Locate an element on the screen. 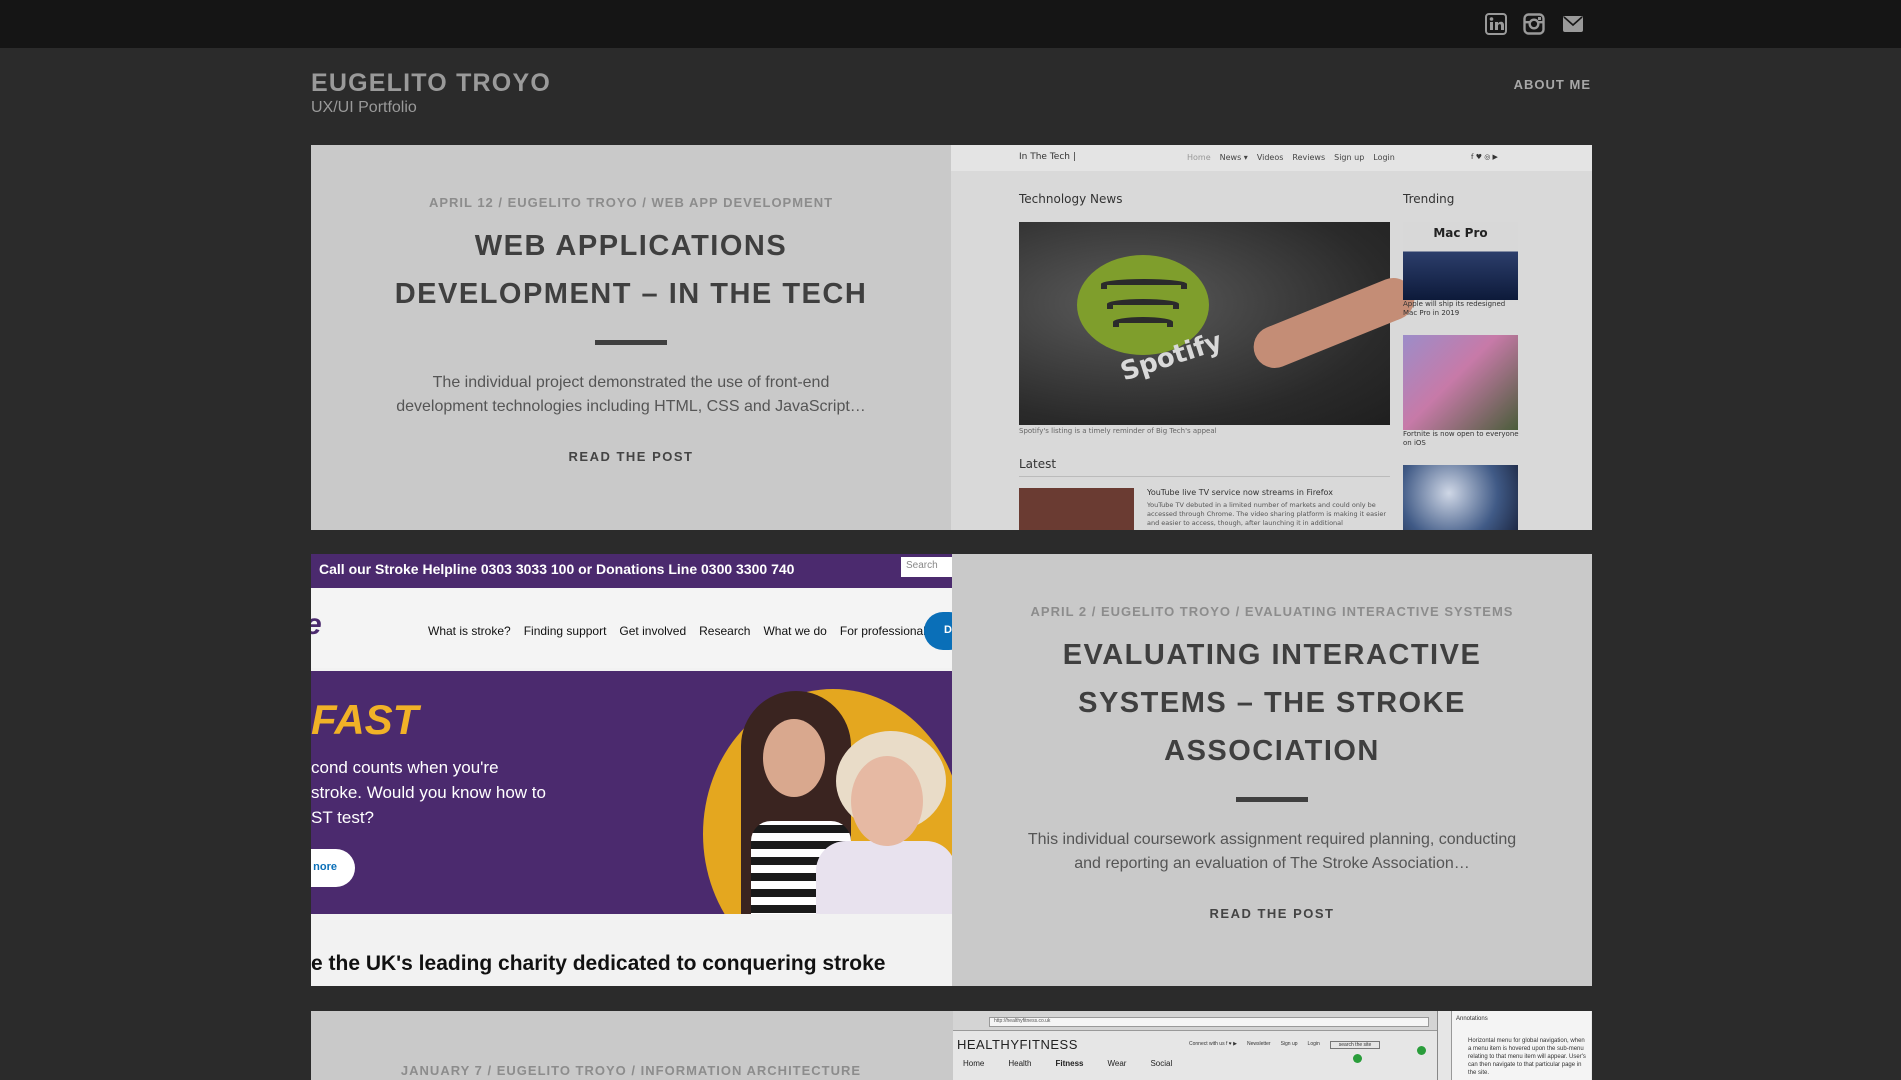 Image resolution: width=1901 pixels, height=1080 pixels. thumb-nav-item: Login is located at coordinates (1384, 157).